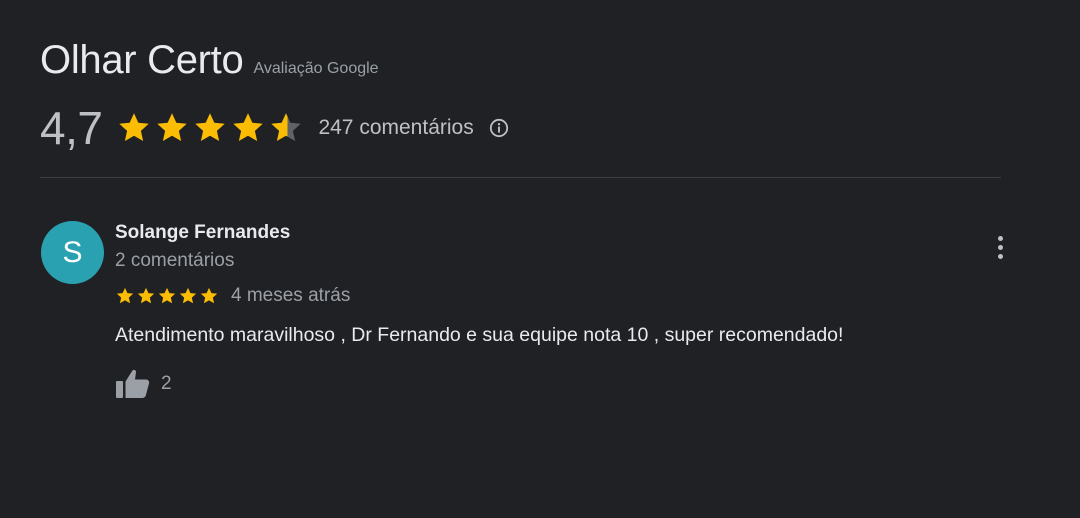  I want to click on review-count: 247 comentários, so click(395, 128).